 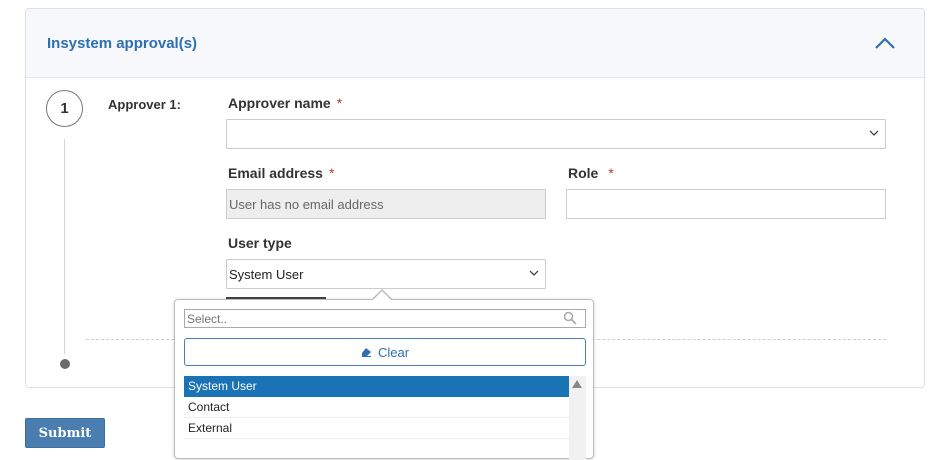 What do you see at coordinates (382, 295) in the screenshot?
I see `dropdown-pointer-inner` at bounding box center [382, 295].